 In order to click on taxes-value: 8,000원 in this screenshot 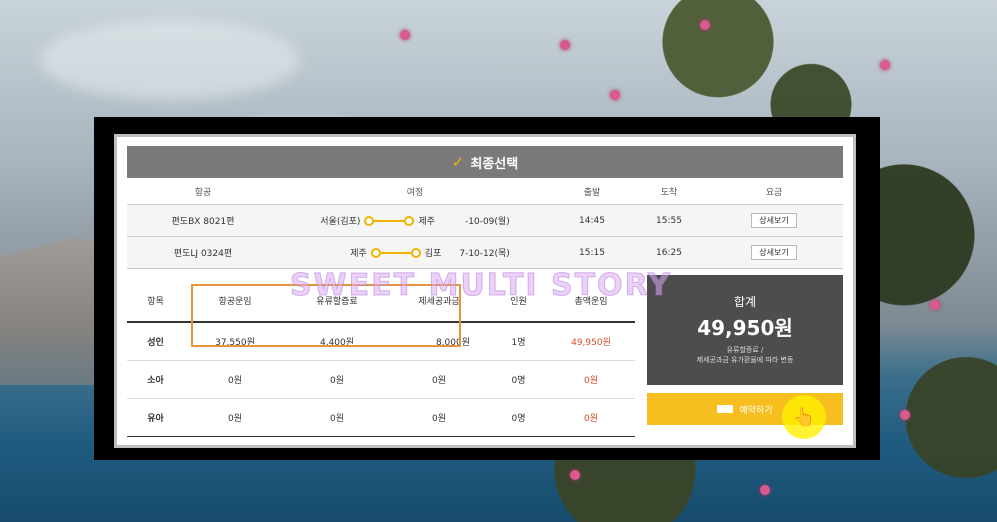, I will do `click(439, 341)`.